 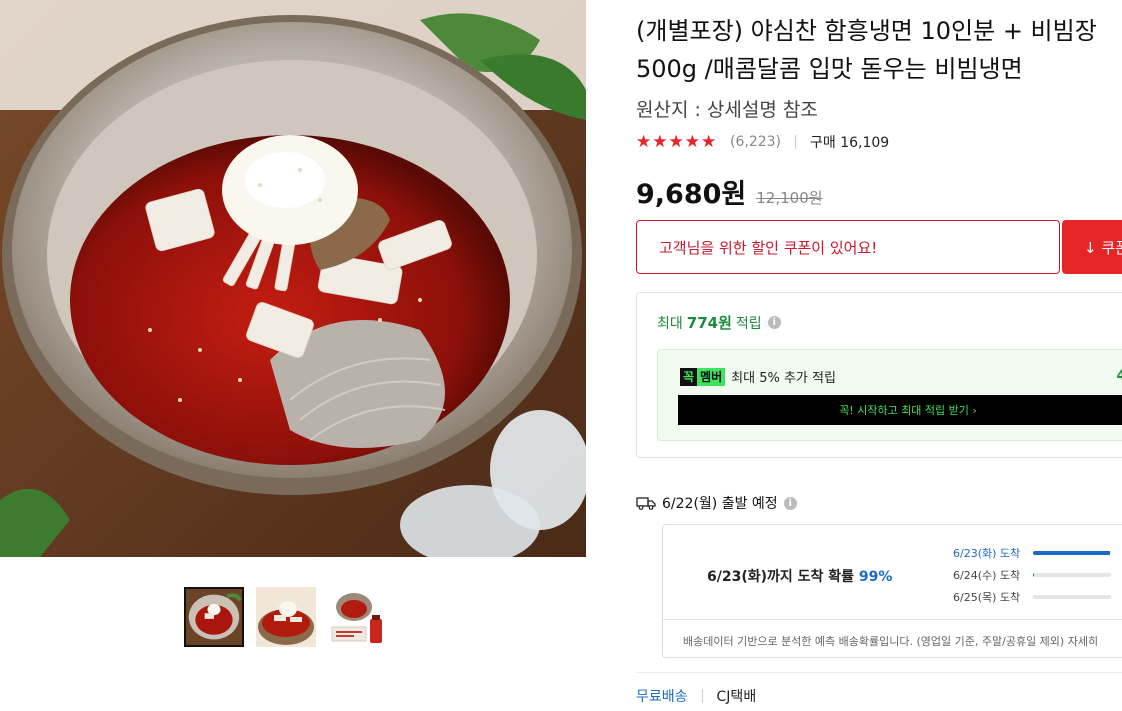 What do you see at coordinates (748, 323) in the screenshot?
I see `points-suffix: 적립` at bounding box center [748, 323].